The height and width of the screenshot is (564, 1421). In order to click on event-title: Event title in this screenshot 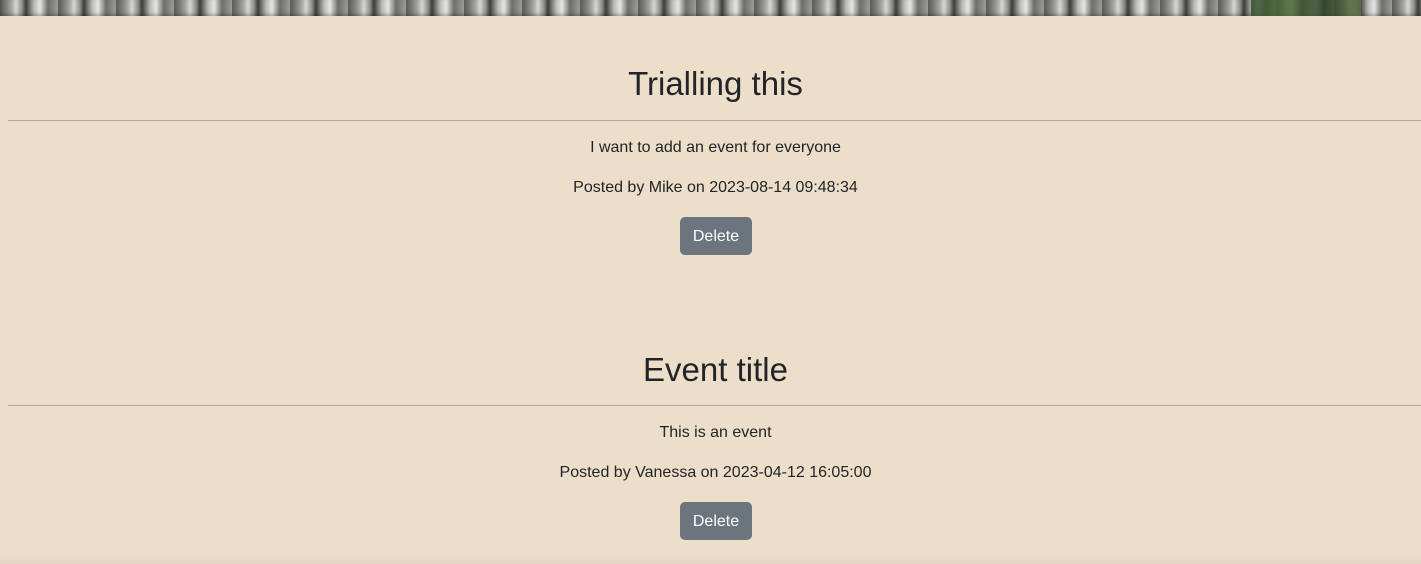, I will do `click(715, 369)`.